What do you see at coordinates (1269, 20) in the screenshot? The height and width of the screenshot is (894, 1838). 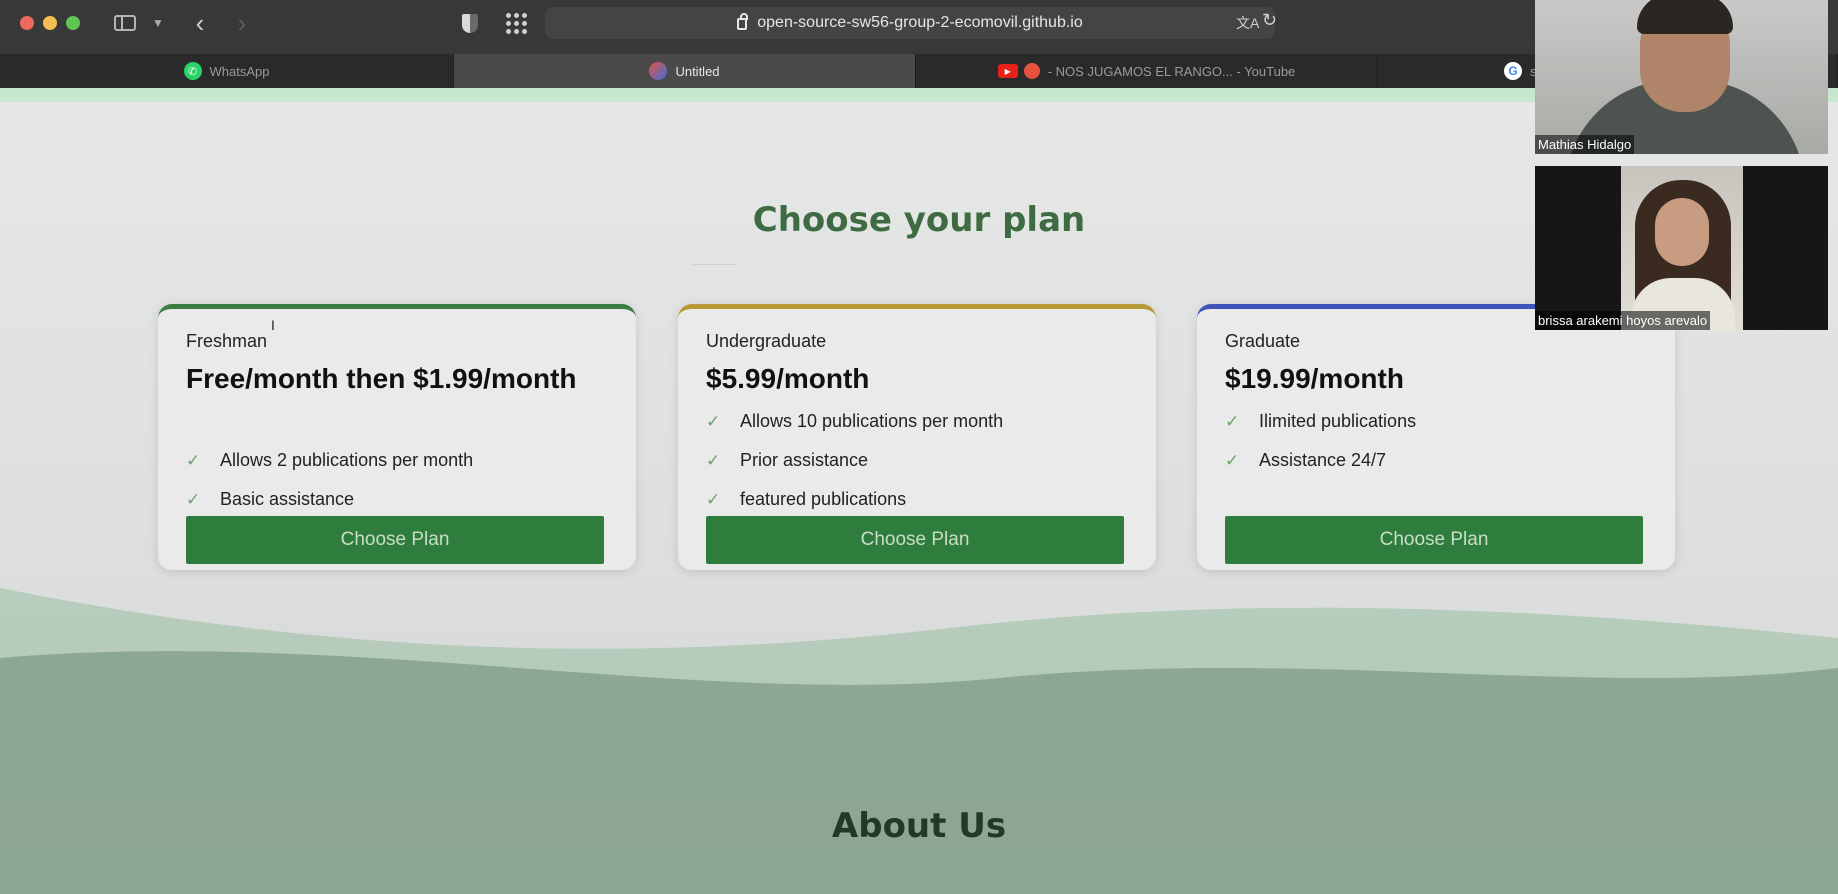 I see `reload-icon: ↻` at bounding box center [1269, 20].